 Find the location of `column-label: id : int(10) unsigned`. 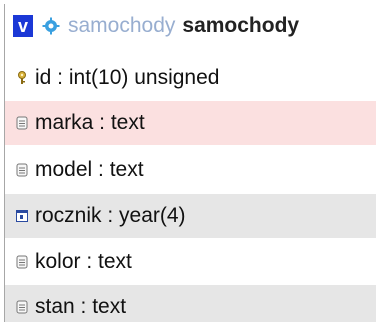

column-label: id : int(10) unsigned is located at coordinates (127, 77).